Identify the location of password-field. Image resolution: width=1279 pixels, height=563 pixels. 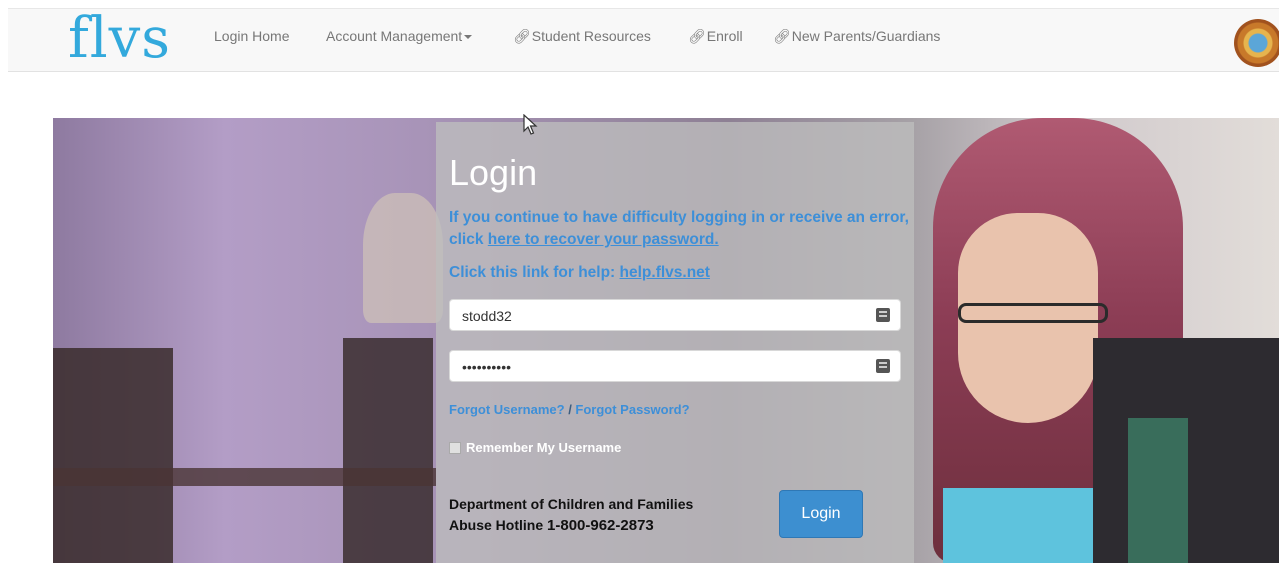
(675, 366).